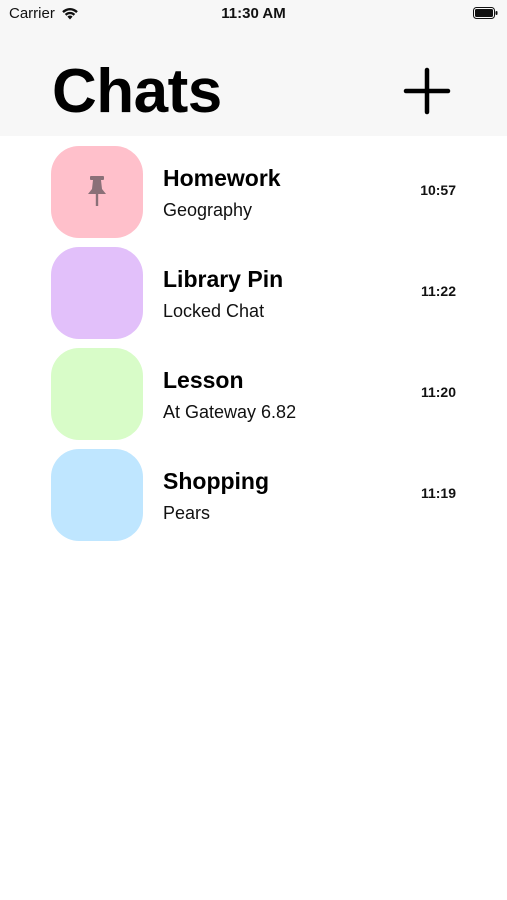 This screenshot has height=900, width=507. Describe the element at coordinates (203, 380) in the screenshot. I see `chat-title: Lesson` at that location.